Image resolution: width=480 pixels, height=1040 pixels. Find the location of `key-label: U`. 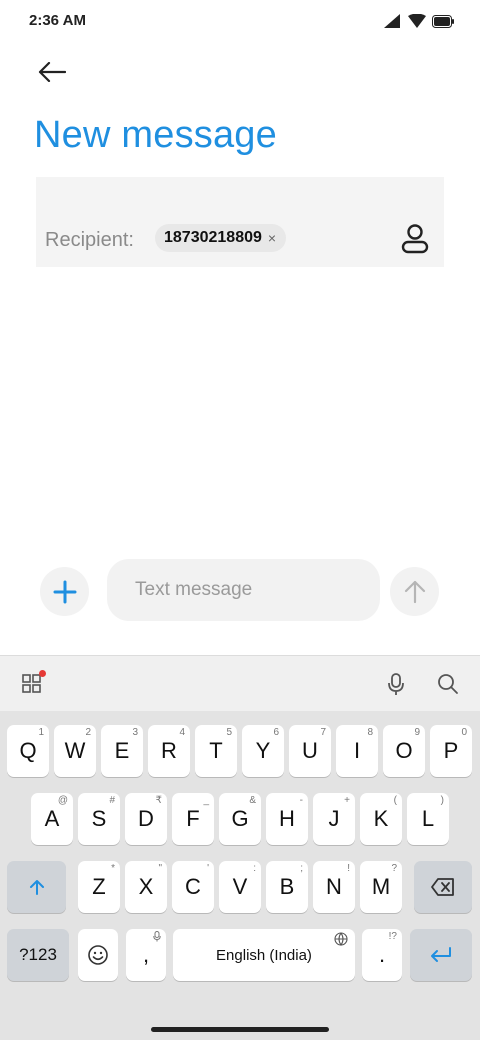

key-label: U is located at coordinates (310, 750).